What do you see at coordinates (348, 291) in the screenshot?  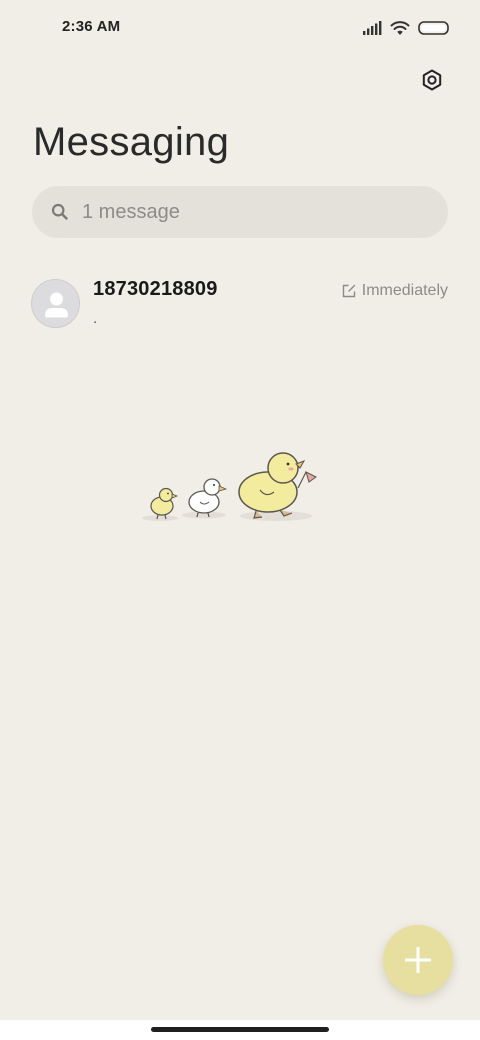 I see `scheduled-edit-icon` at bounding box center [348, 291].